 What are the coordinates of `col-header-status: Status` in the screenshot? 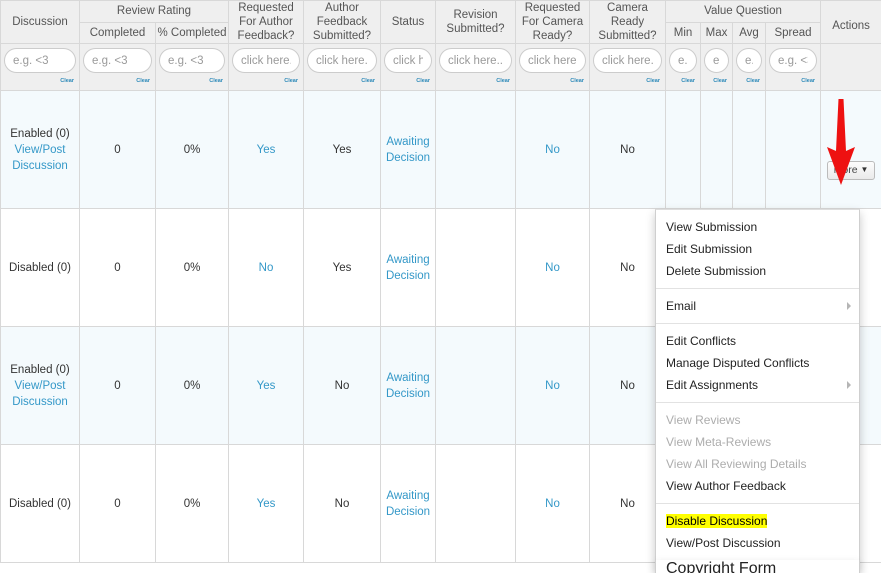 It's located at (408, 22).